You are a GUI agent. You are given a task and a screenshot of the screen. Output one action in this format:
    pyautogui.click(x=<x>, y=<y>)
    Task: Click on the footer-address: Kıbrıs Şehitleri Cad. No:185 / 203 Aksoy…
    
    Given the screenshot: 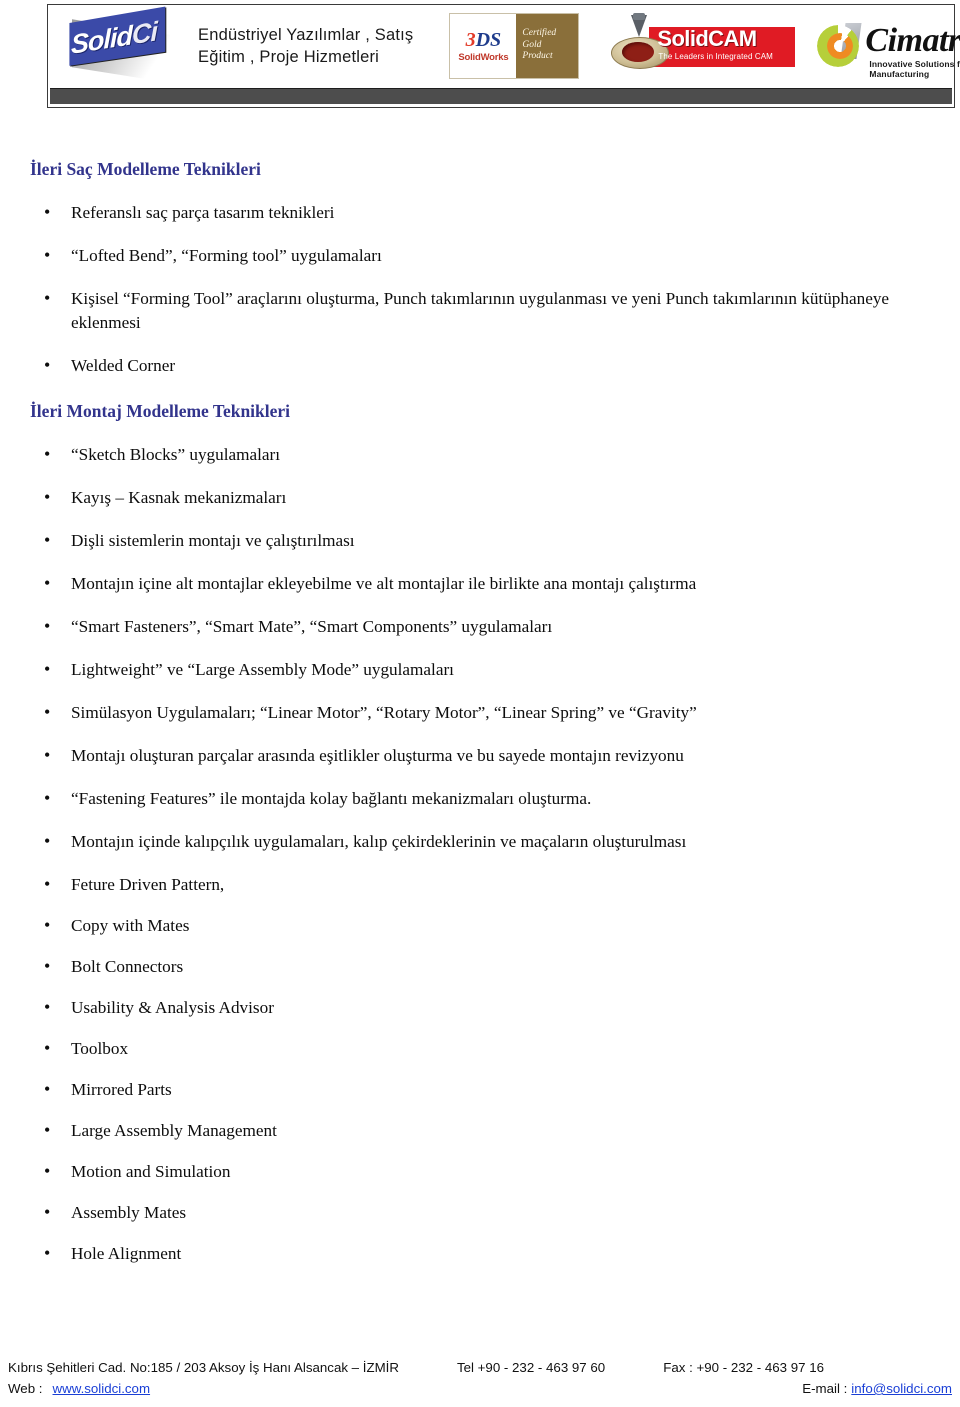 What is the action you would take?
    pyautogui.click(x=203, y=1367)
    